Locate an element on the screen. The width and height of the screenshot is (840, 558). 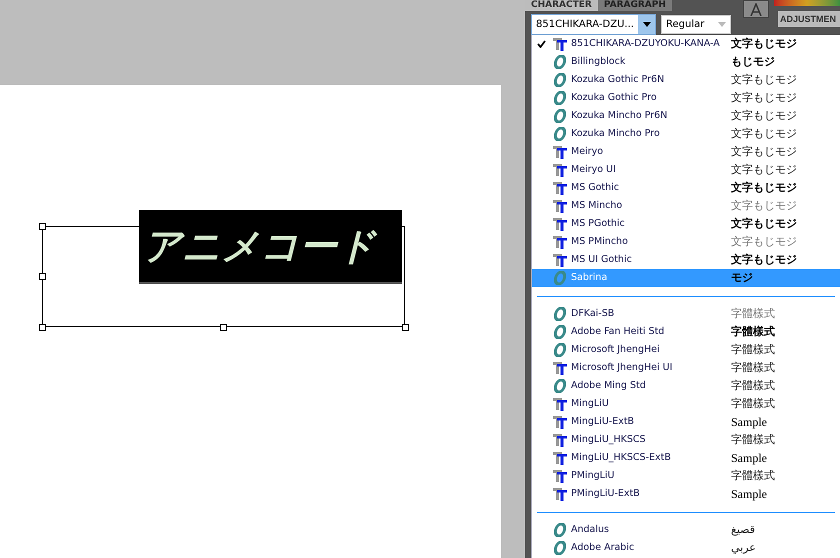
font-name: Kozuka Mincho Pr6N is located at coordinates (619, 115).